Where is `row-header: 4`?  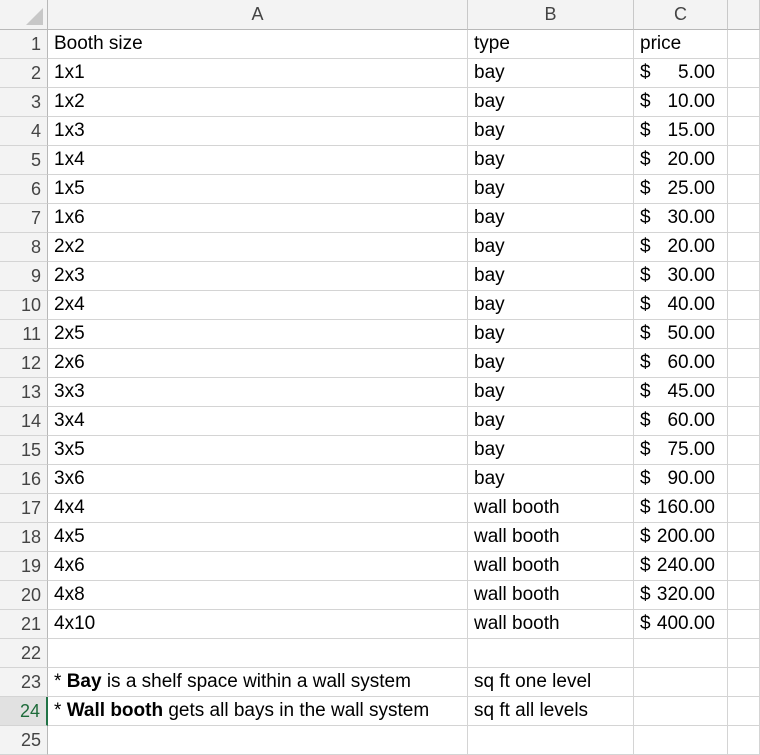
row-header: 4 is located at coordinates (24, 131).